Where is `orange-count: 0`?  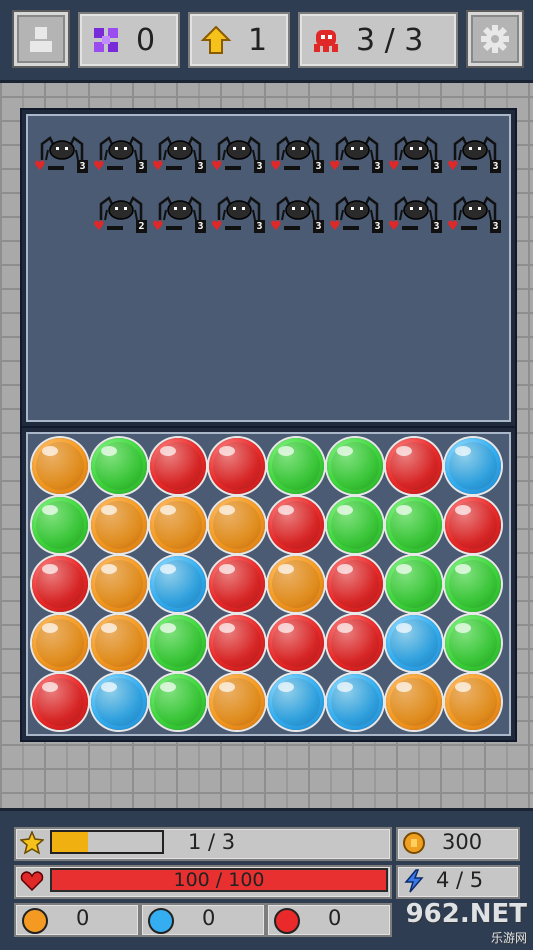
orange-count: 0 is located at coordinates (83, 918).